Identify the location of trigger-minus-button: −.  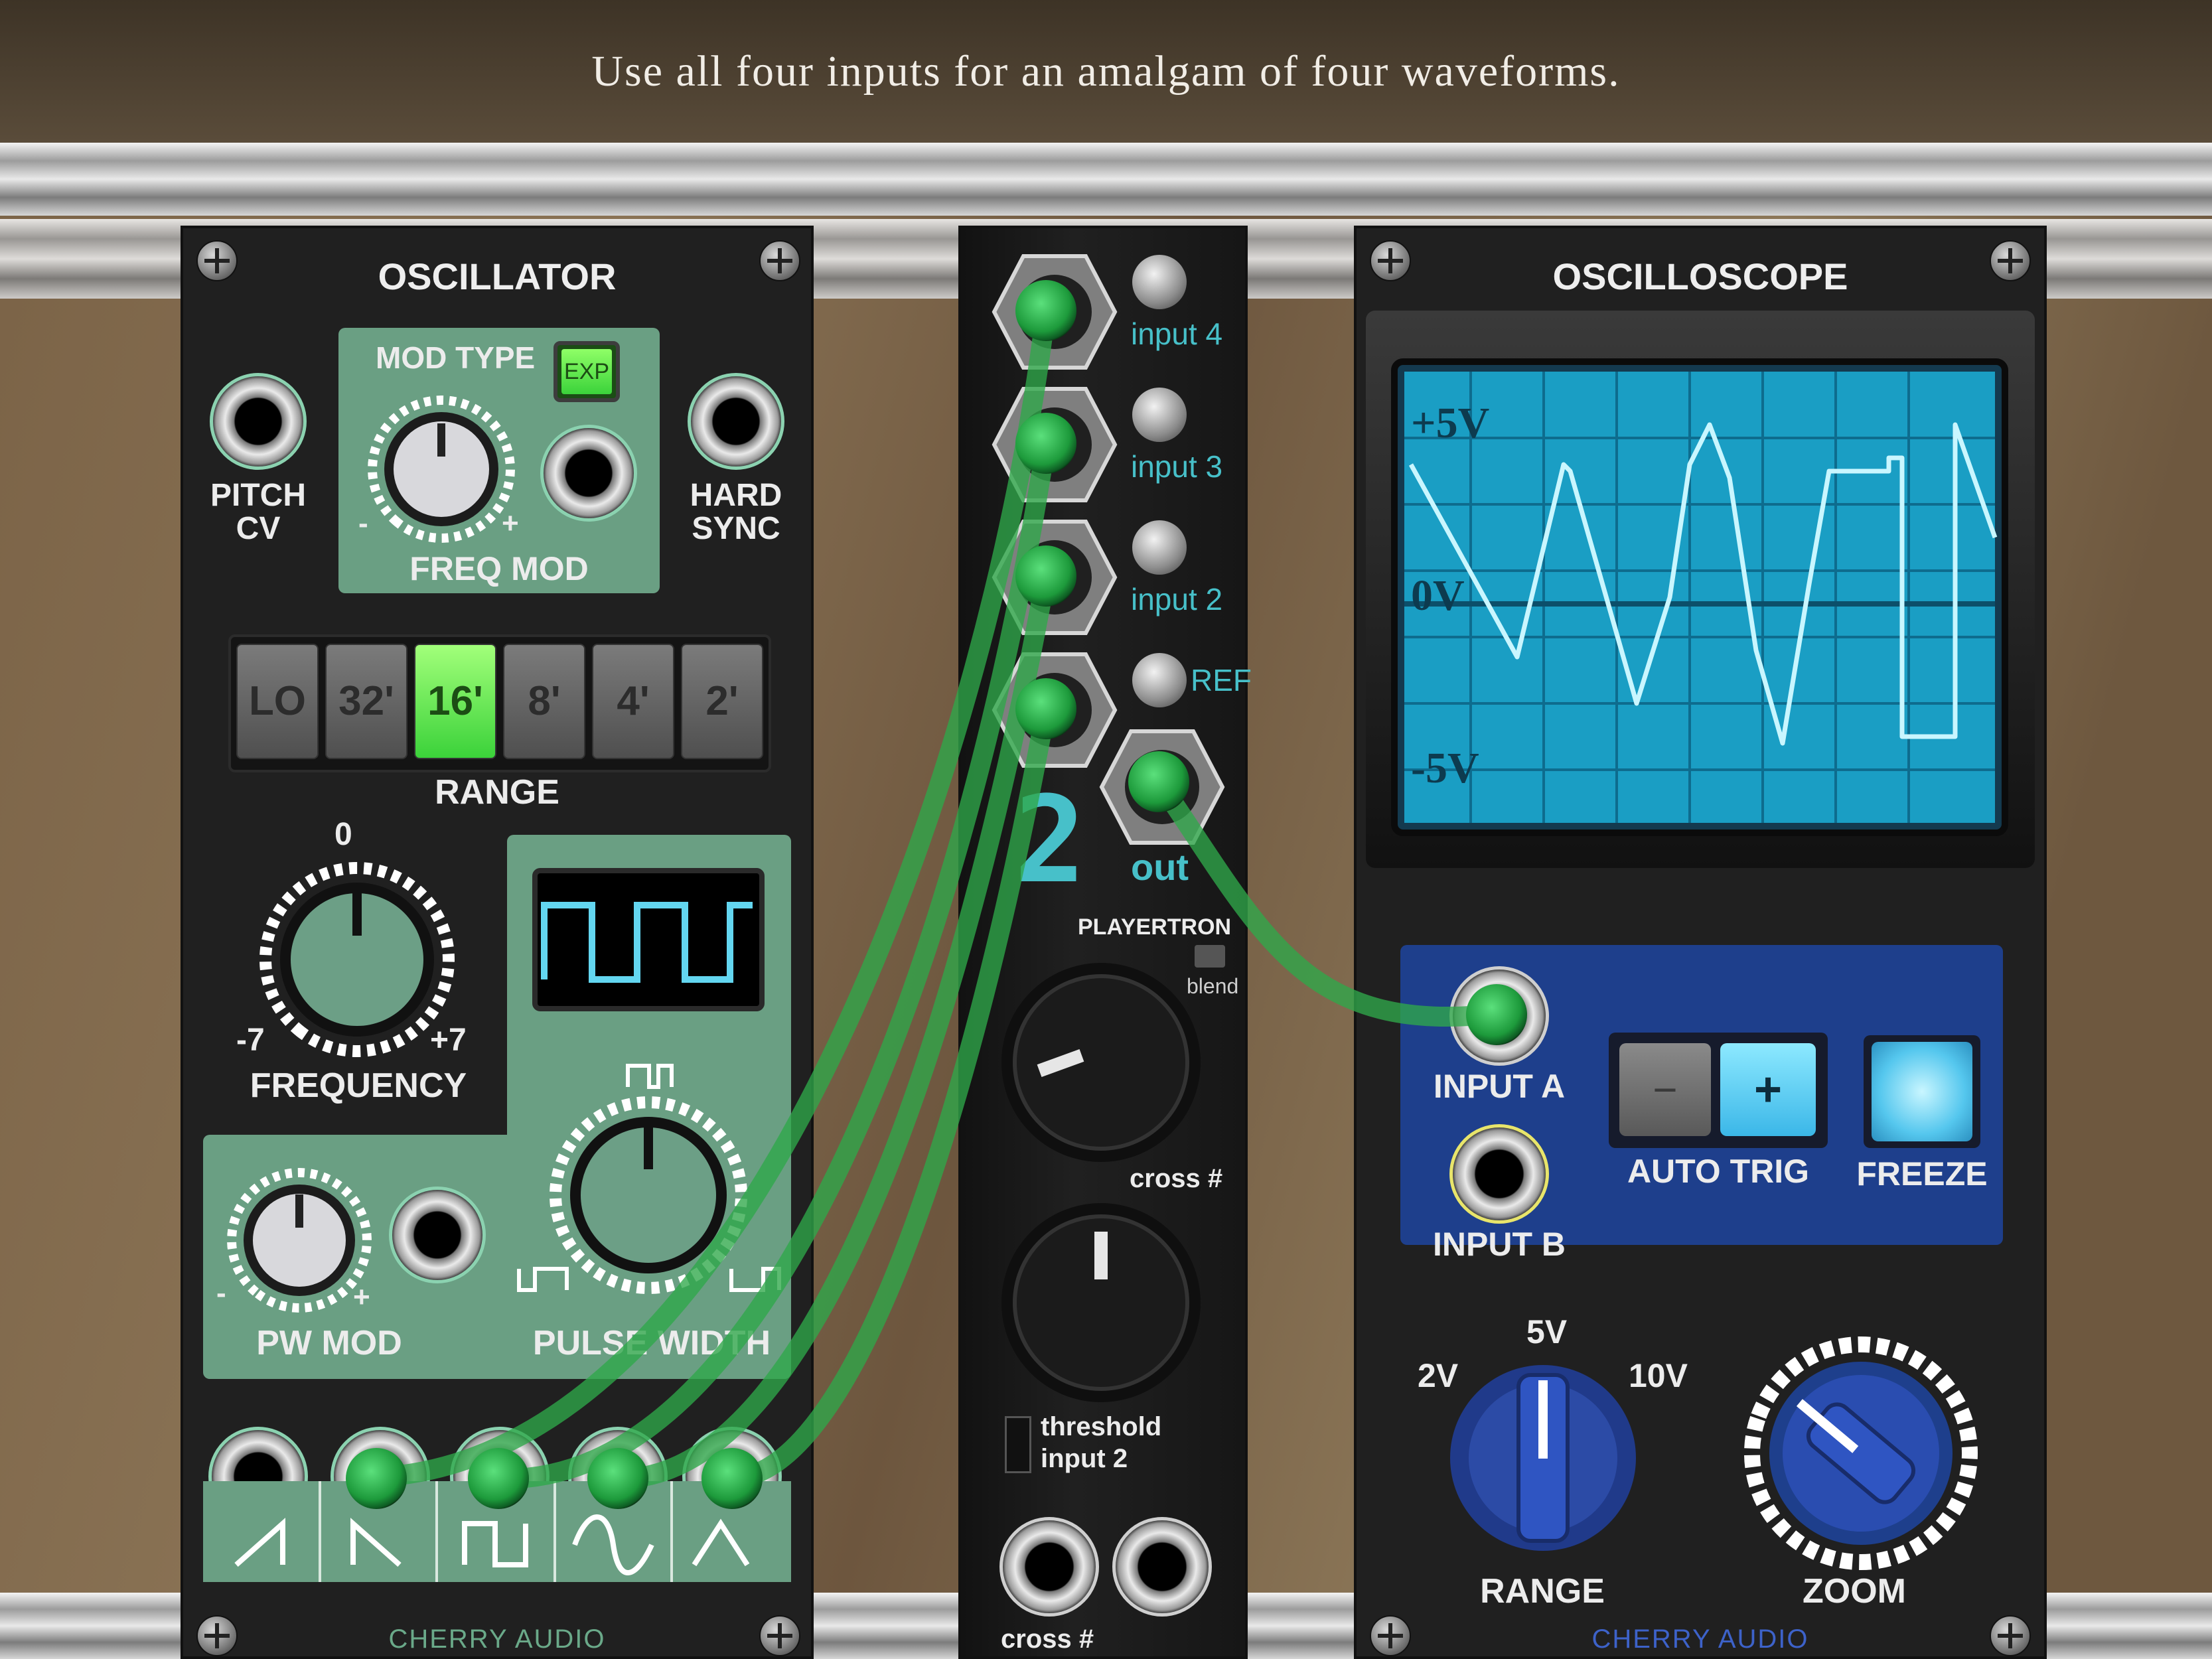
(1665, 1089).